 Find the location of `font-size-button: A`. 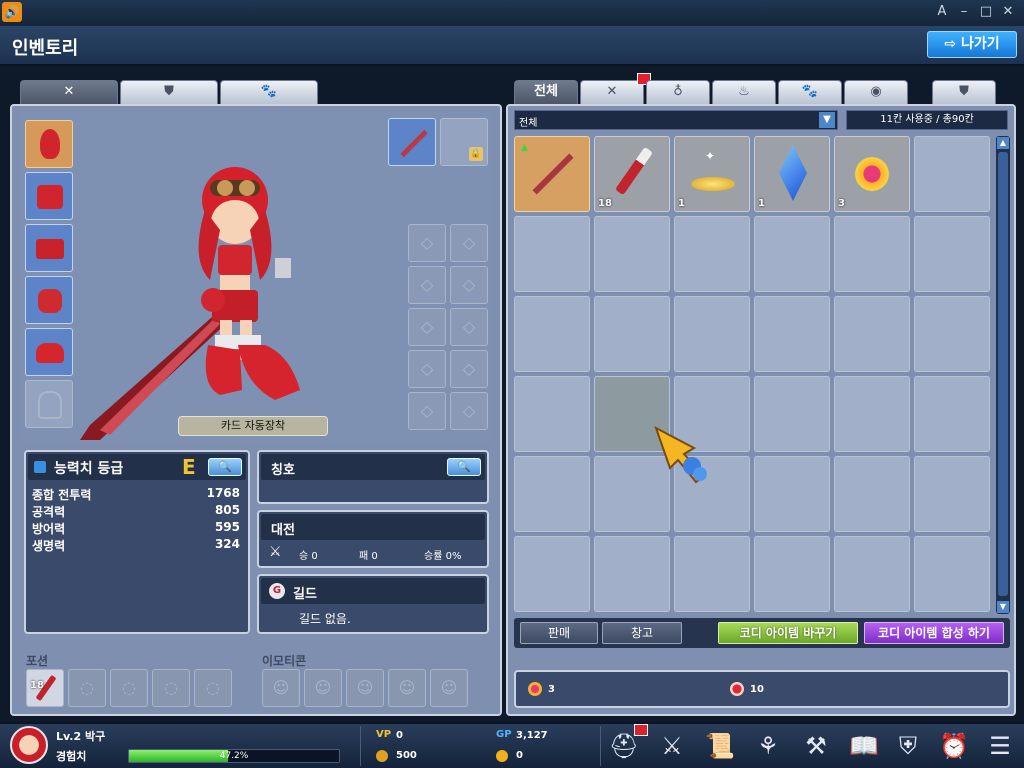

font-size-button: A is located at coordinates (942, 12).